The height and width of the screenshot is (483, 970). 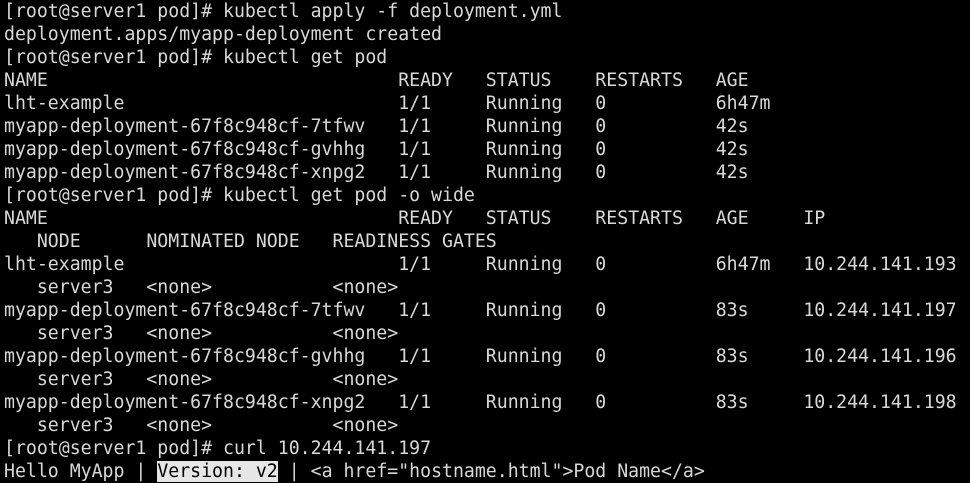 What do you see at coordinates (218, 448) in the screenshot?
I see `terminal-line-20: [root@server1 pod]# curl 10.244.141.197` at bounding box center [218, 448].